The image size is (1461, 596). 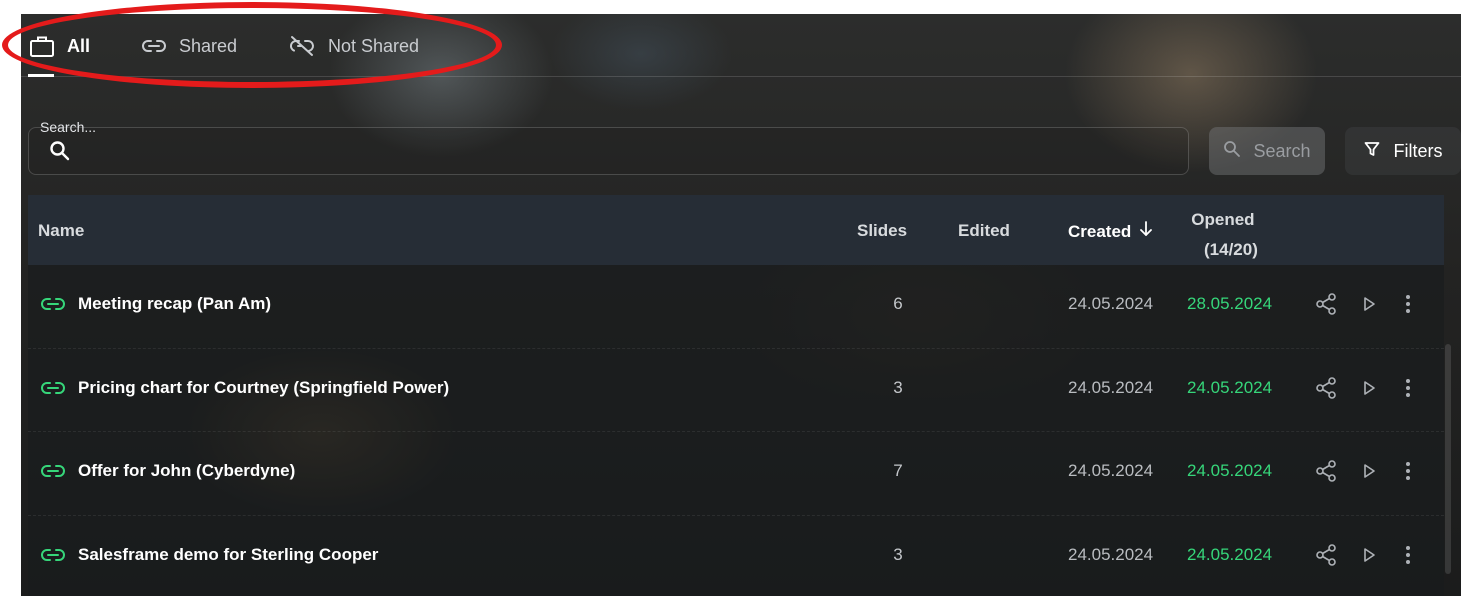 I want to click on tab-not-shared: Not Shared, so click(x=353, y=46).